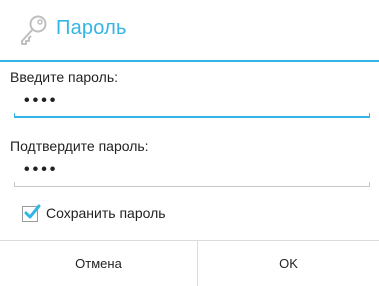 Image resolution: width=379 pixels, height=286 pixels. What do you see at coordinates (64, 77) in the screenshot?
I see `password-label: Введите пароль:` at bounding box center [64, 77].